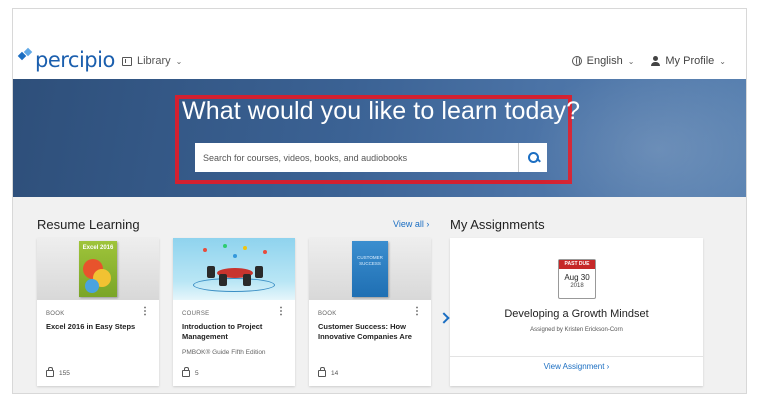 This screenshot has height=397, width=758. I want to click on library-icon, so click(127, 61).